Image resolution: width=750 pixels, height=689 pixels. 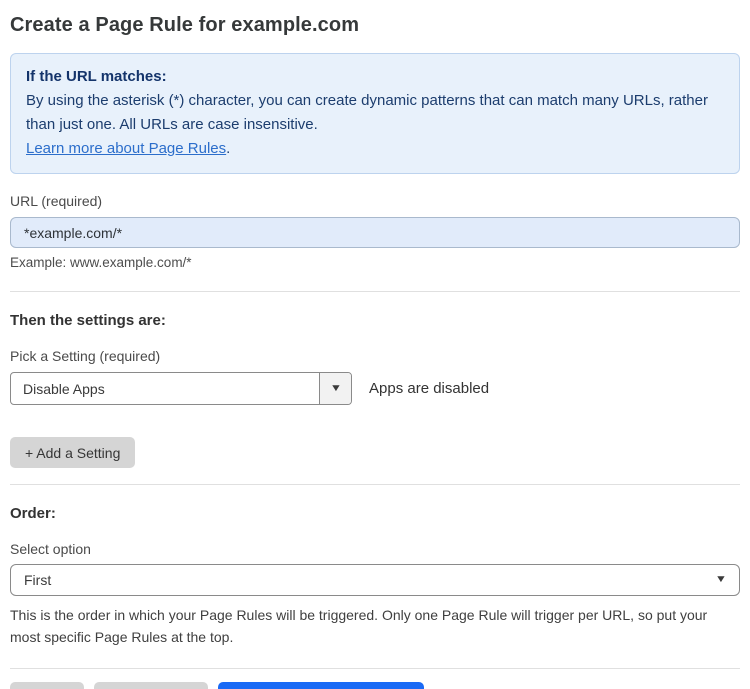 I want to click on setting-select: Disable Apps ▼, so click(x=181, y=388).